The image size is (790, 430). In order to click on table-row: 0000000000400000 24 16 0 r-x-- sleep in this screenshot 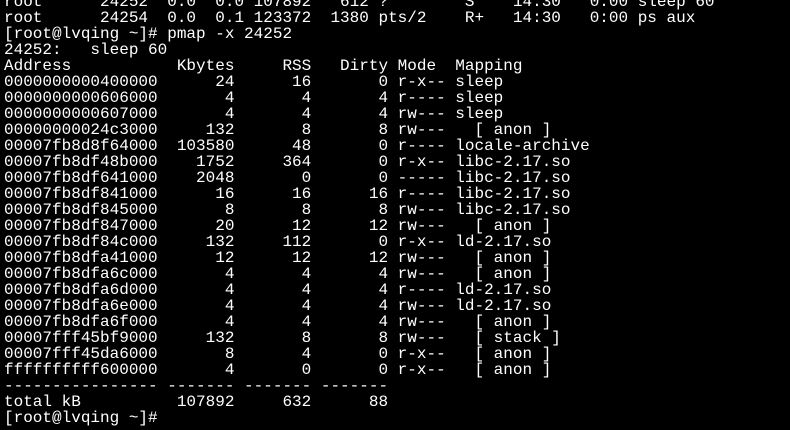, I will do `click(254, 82)`.